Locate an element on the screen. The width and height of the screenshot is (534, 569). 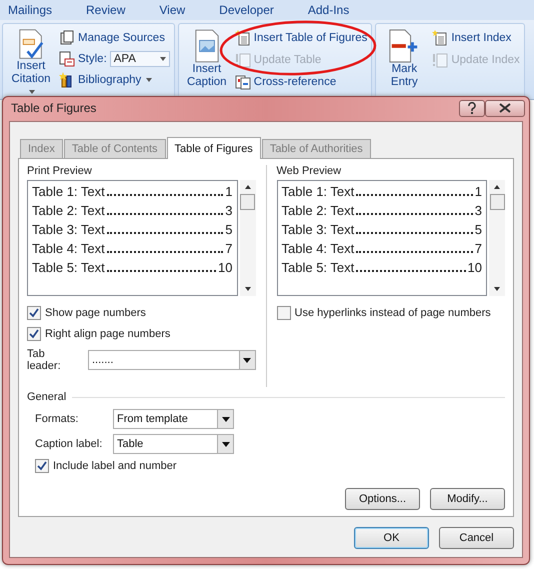
checkbox: Right align page numbers is located at coordinates (141, 334).